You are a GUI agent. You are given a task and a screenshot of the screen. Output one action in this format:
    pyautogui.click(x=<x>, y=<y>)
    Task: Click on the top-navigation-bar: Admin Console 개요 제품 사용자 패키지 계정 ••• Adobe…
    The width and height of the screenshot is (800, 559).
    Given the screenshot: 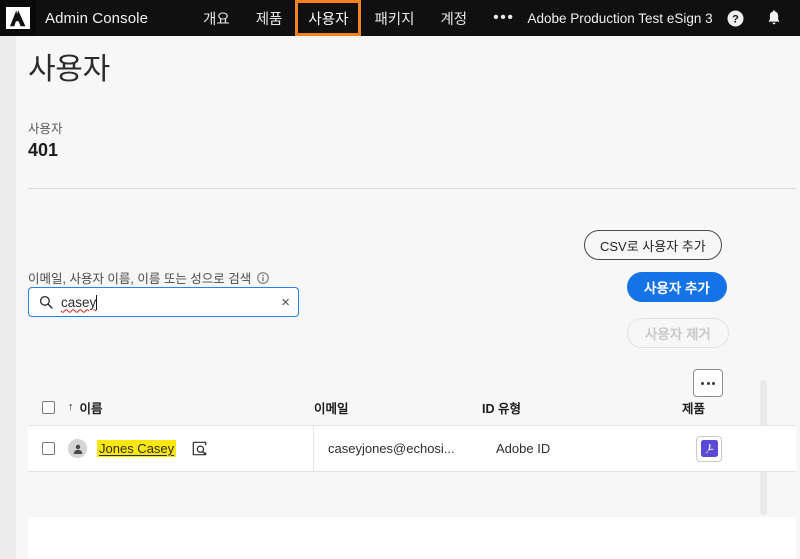 What is the action you would take?
    pyautogui.click(x=400, y=18)
    